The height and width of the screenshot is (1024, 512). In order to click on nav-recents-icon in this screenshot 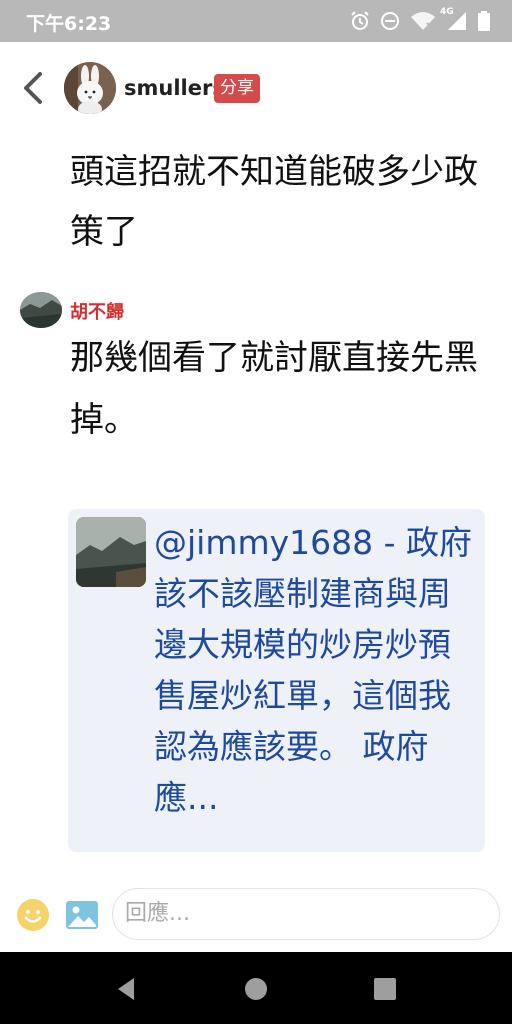, I will do `click(385, 989)`.